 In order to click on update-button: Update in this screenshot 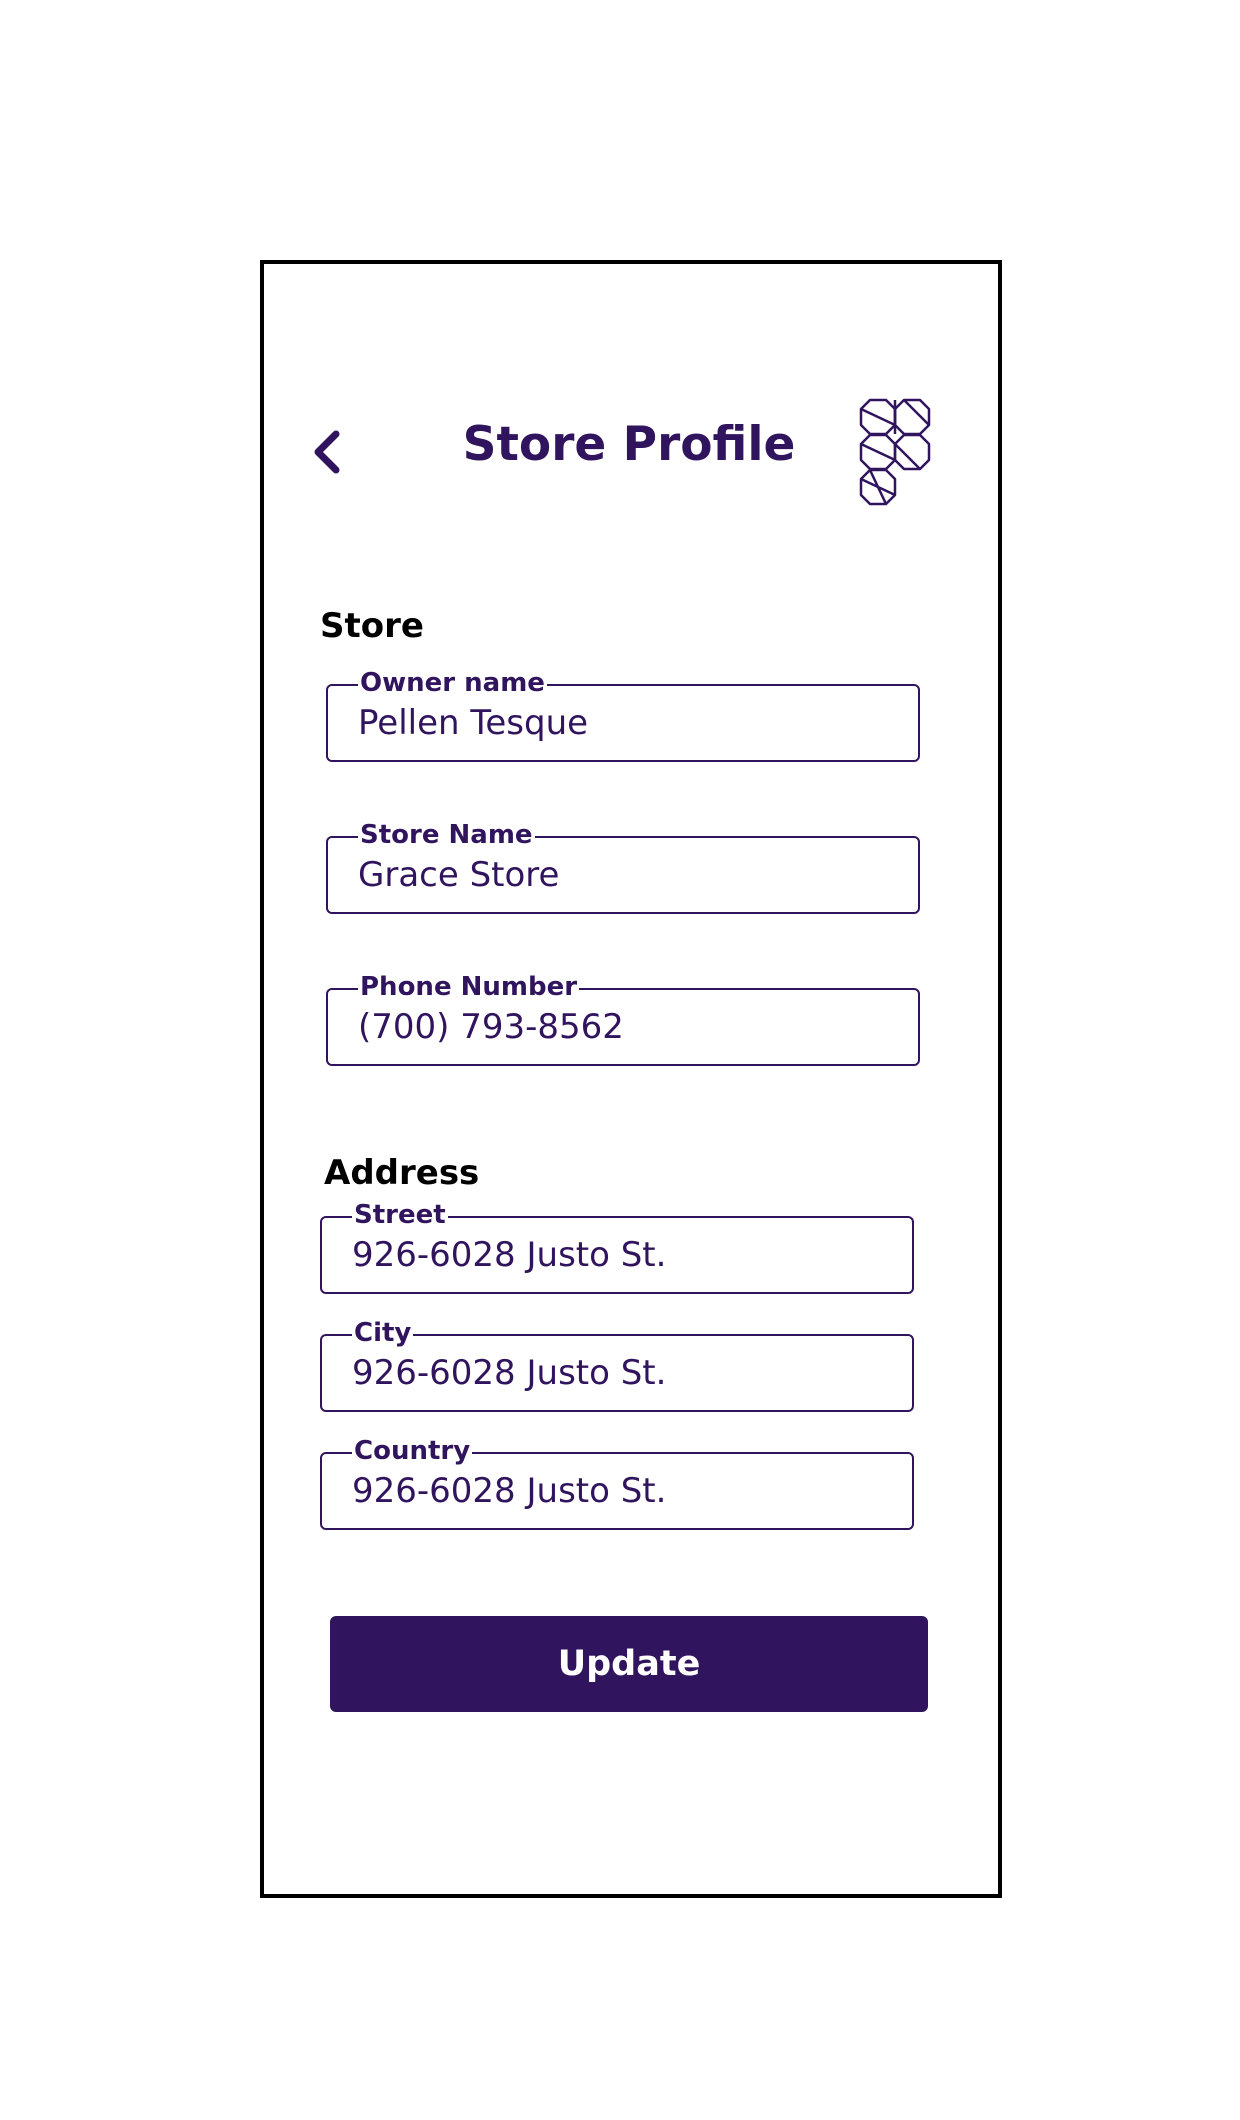, I will do `click(629, 1664)`.